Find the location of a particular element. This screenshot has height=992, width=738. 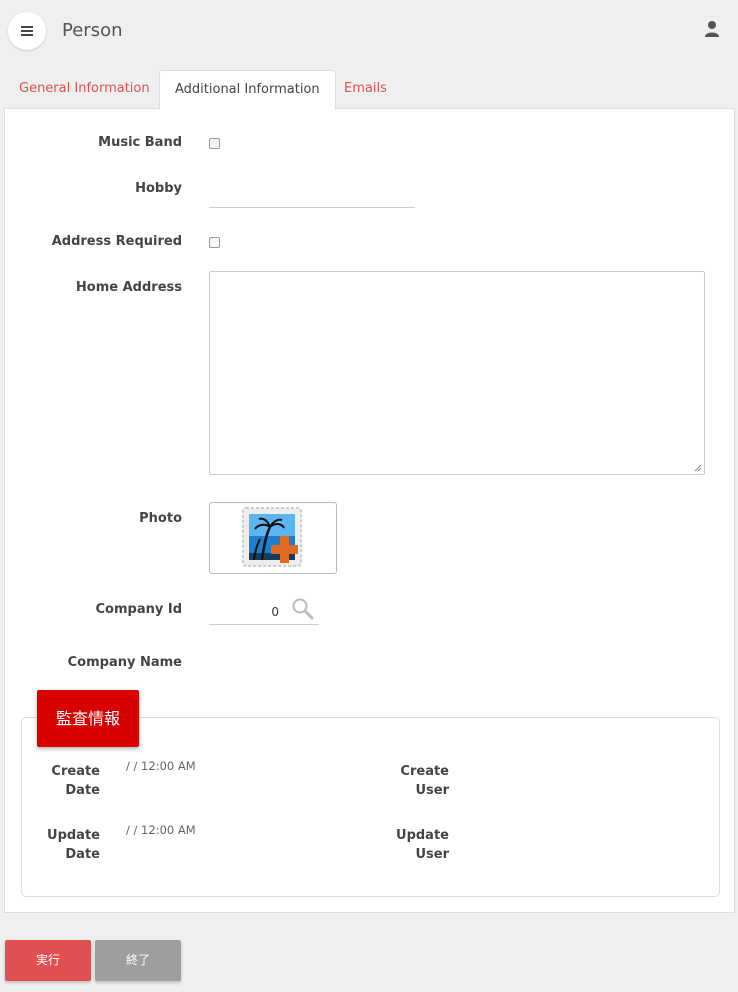

hamburger-icon is located at coordinates (27, 31).